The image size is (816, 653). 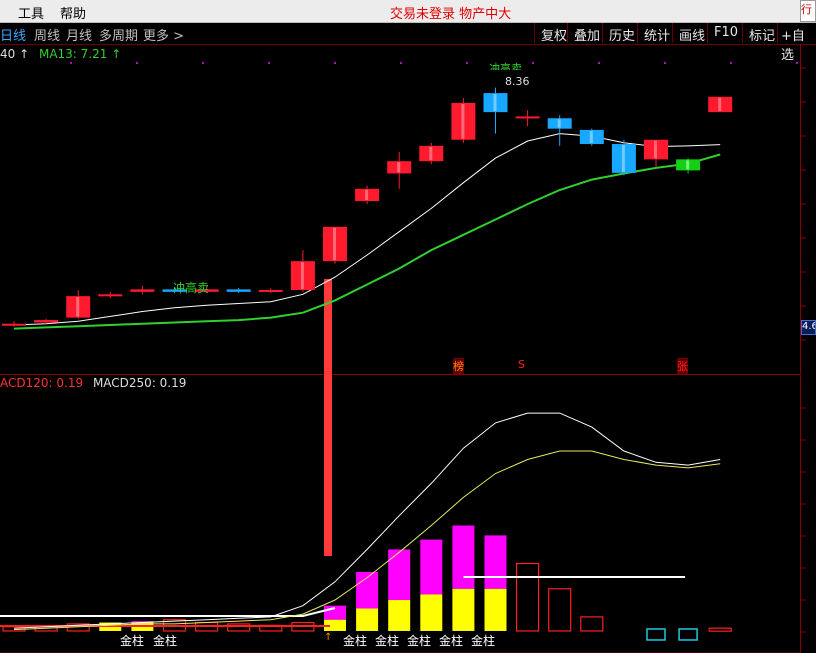 I want to click on signal-bar-rect, so click(x=328, y=417).